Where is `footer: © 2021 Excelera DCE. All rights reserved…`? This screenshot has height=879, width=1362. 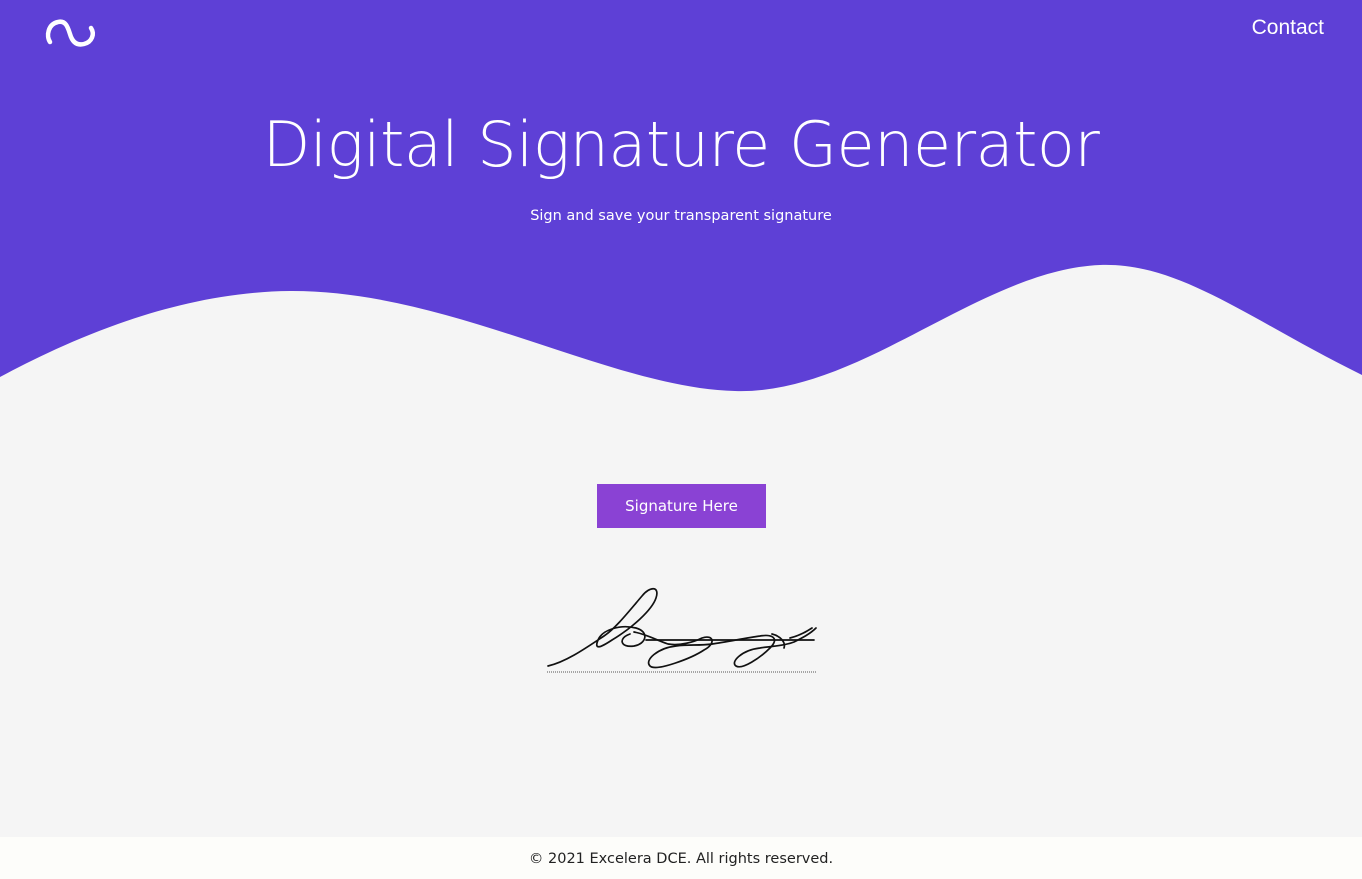
footer: © 2021 Excelera DCE. All rights reserved… is located at coordinates (681, 858).